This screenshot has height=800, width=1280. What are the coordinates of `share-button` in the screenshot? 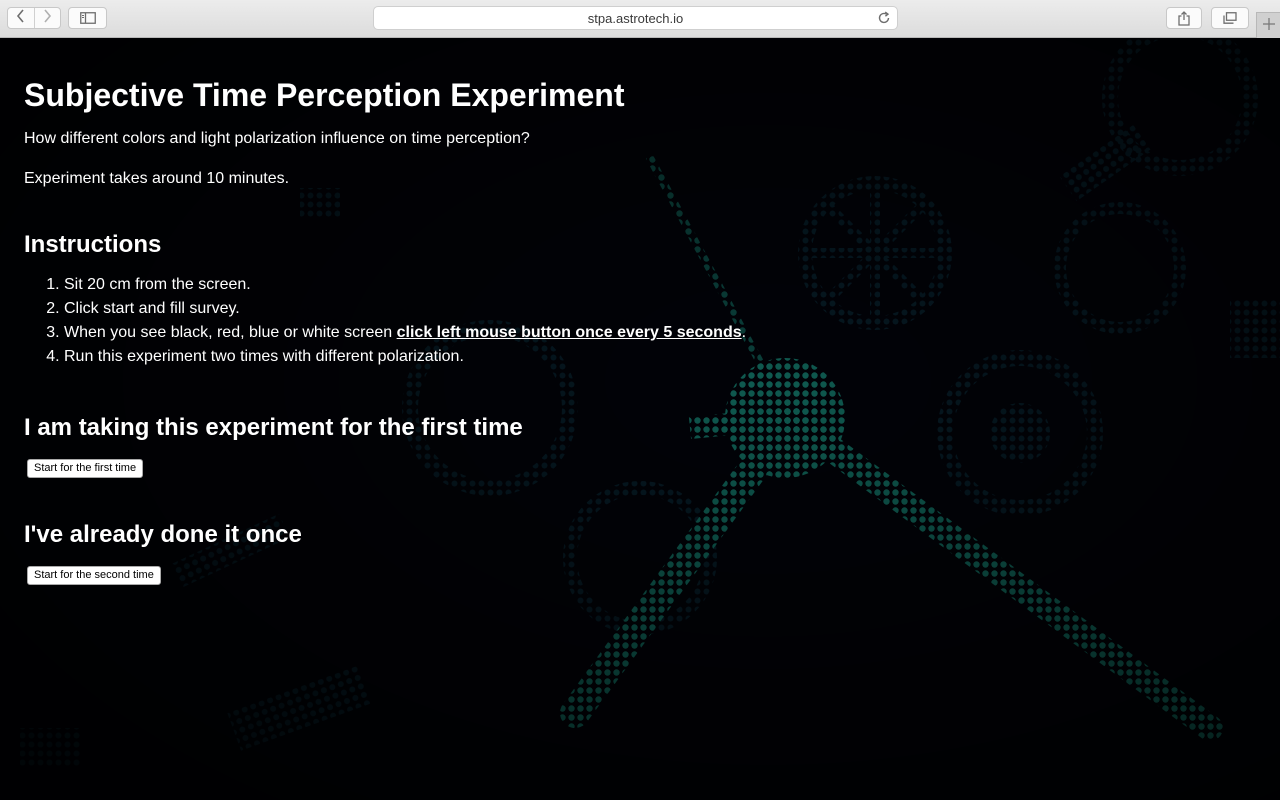 It's located at (1184, 18).